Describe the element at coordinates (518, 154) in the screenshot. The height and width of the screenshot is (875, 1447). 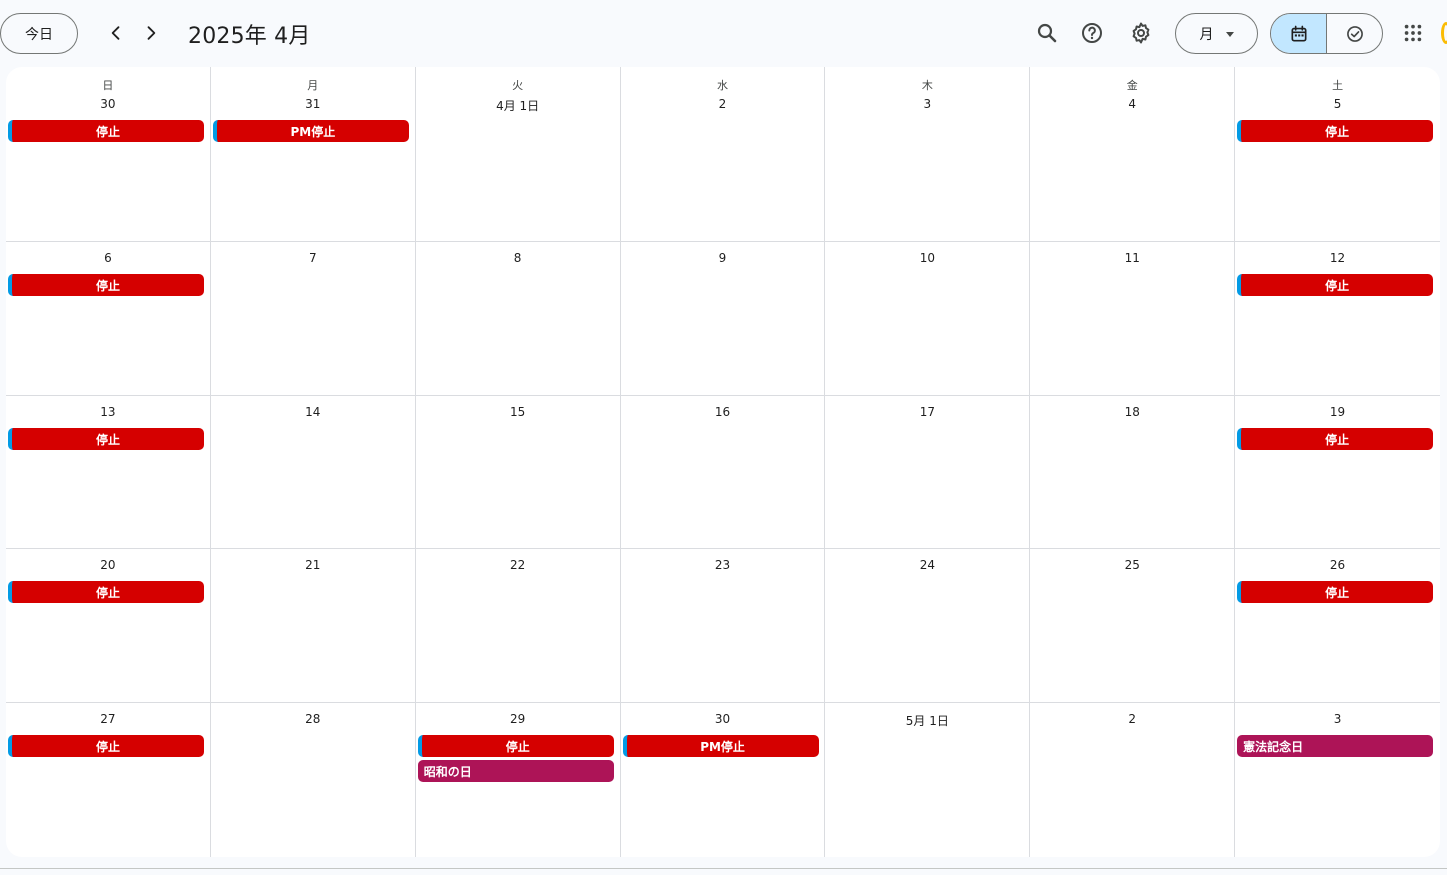
I see `day-cell: 火 4月 1日` at that location.